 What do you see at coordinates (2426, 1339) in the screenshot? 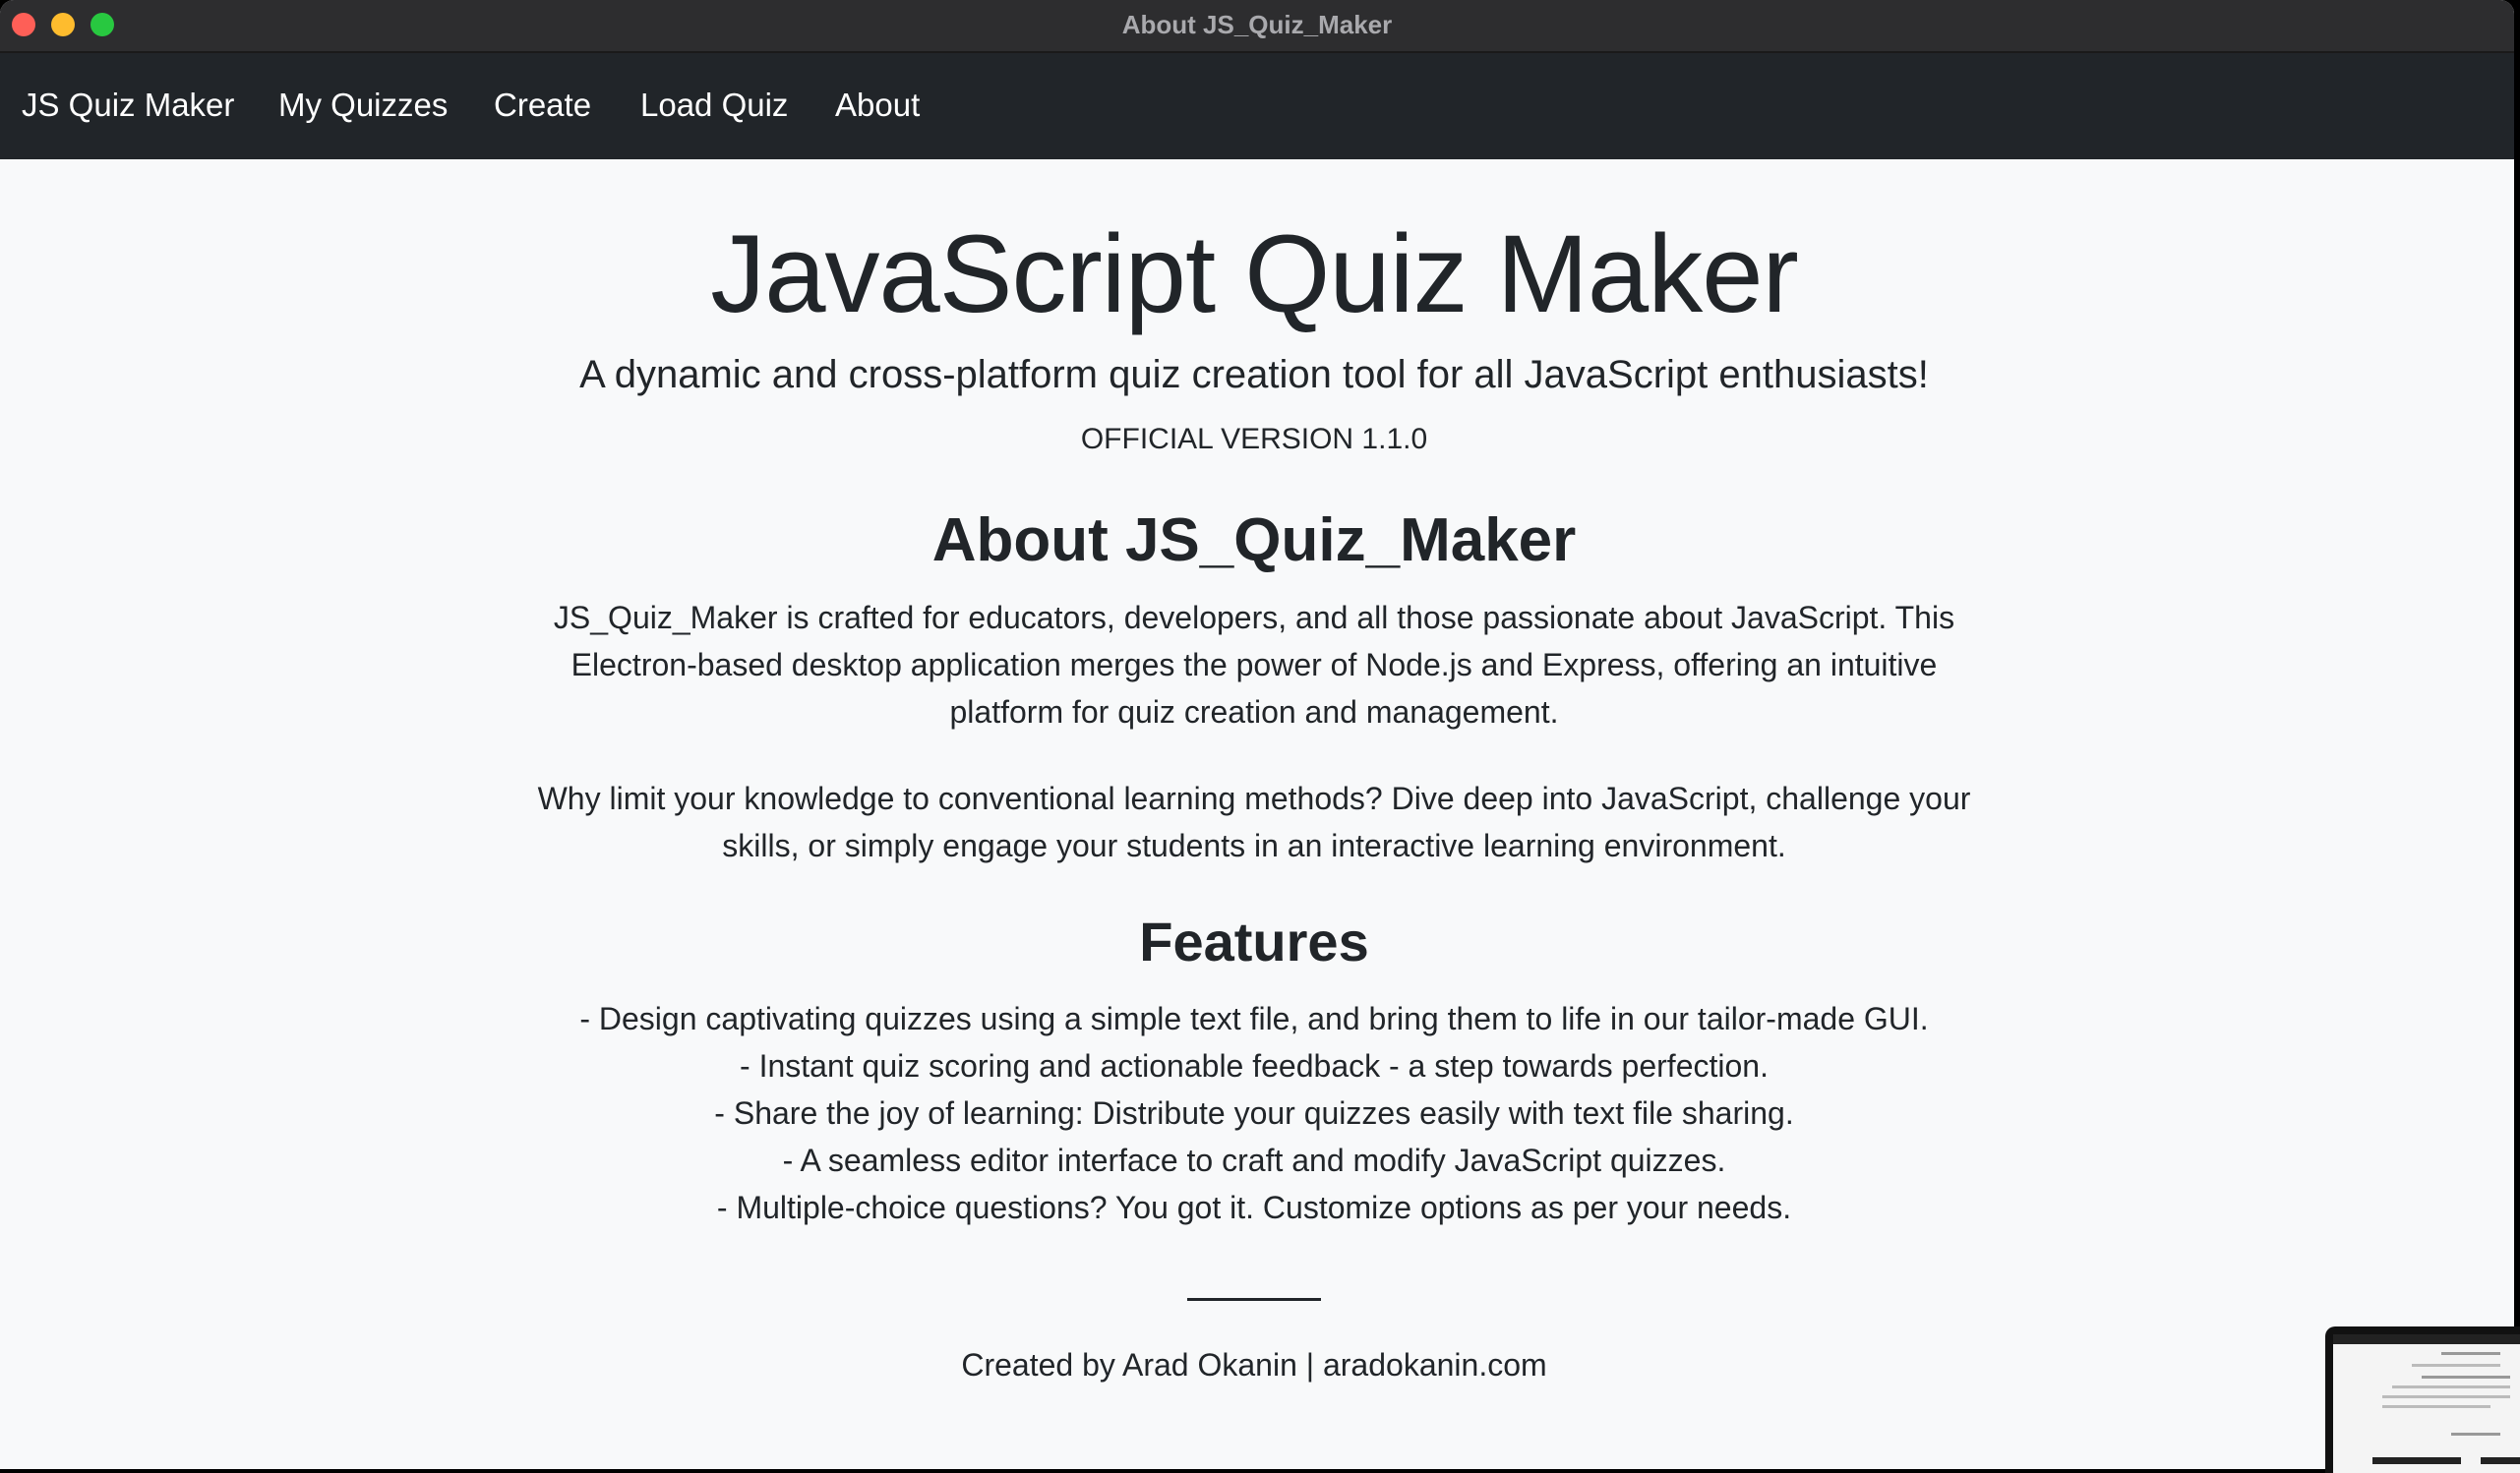
I see `thumbnail-navbar` at bounding box center [2426, 1339].